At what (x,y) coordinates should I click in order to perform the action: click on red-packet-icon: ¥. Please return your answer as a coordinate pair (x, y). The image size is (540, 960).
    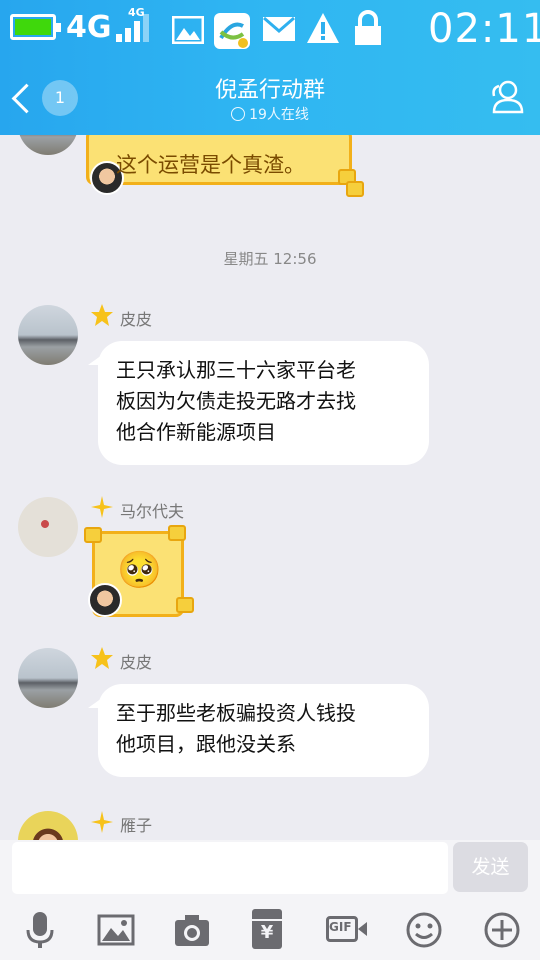
    Looking at the image, I should click on (267, 929).